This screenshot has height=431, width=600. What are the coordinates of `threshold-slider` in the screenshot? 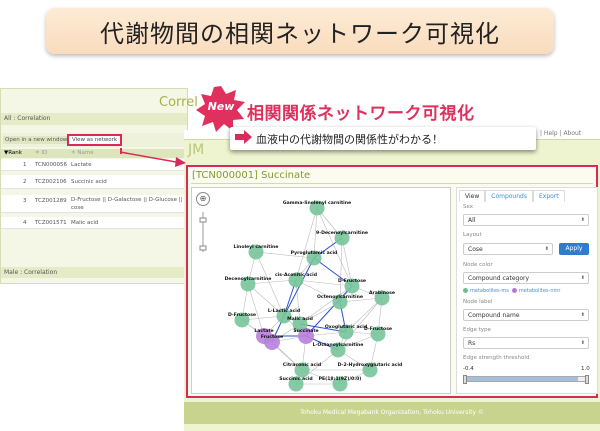 It's located at (526, 379).